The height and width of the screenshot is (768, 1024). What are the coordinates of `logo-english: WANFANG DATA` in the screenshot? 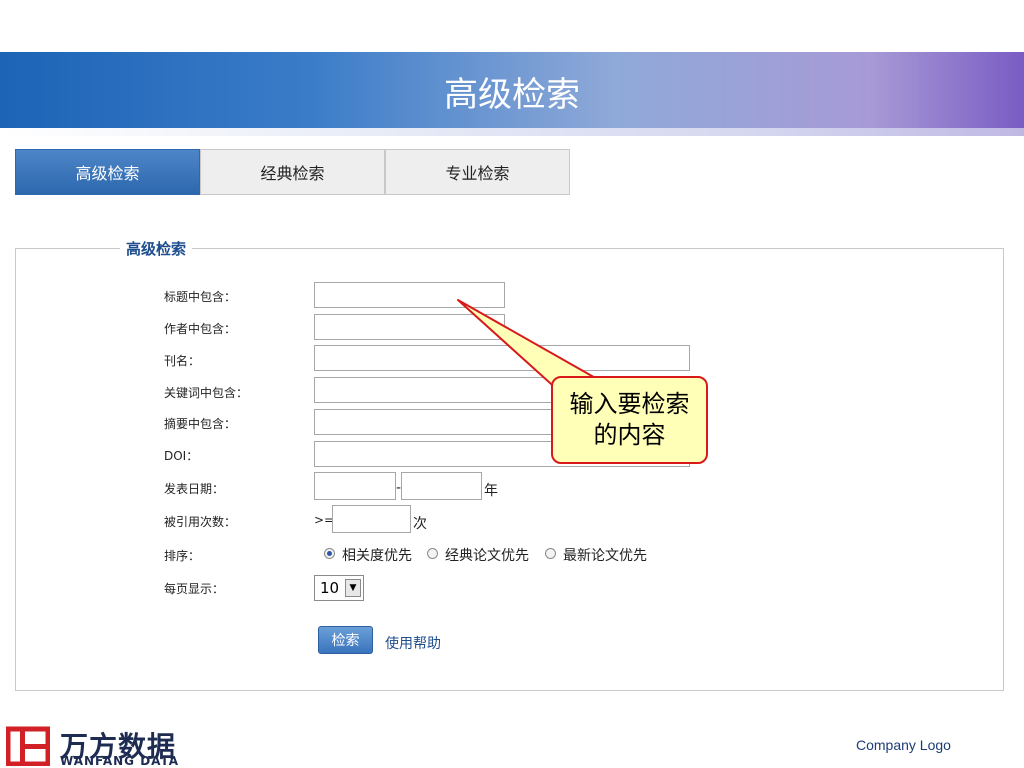 It's located at (120, 761).